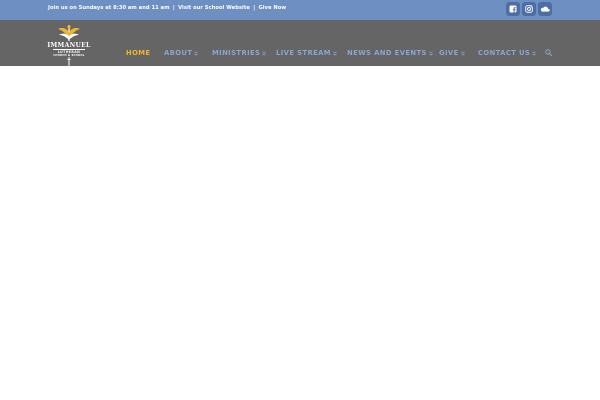  I want to click on nav-home-label: HOME, so click(138, 53).